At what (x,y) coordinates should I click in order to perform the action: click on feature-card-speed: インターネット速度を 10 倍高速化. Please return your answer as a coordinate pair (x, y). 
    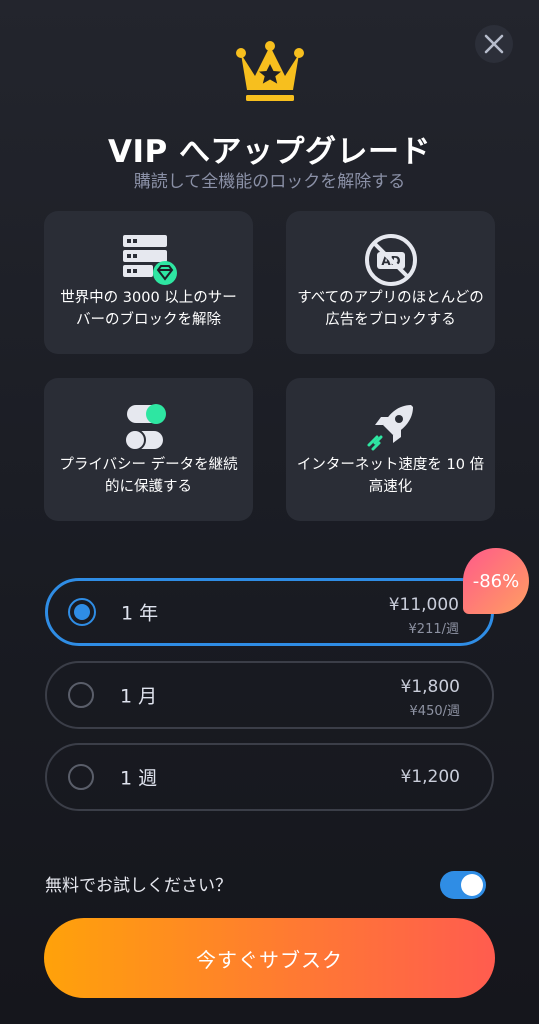
    Looking at the image, I should click on (390, 449).